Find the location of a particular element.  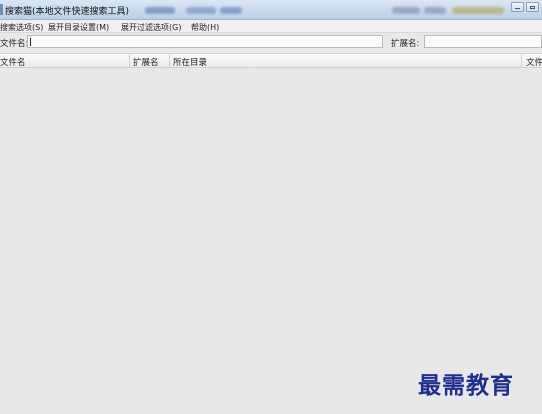

column-header-file: 文件 is located at coordinates (532, 61).